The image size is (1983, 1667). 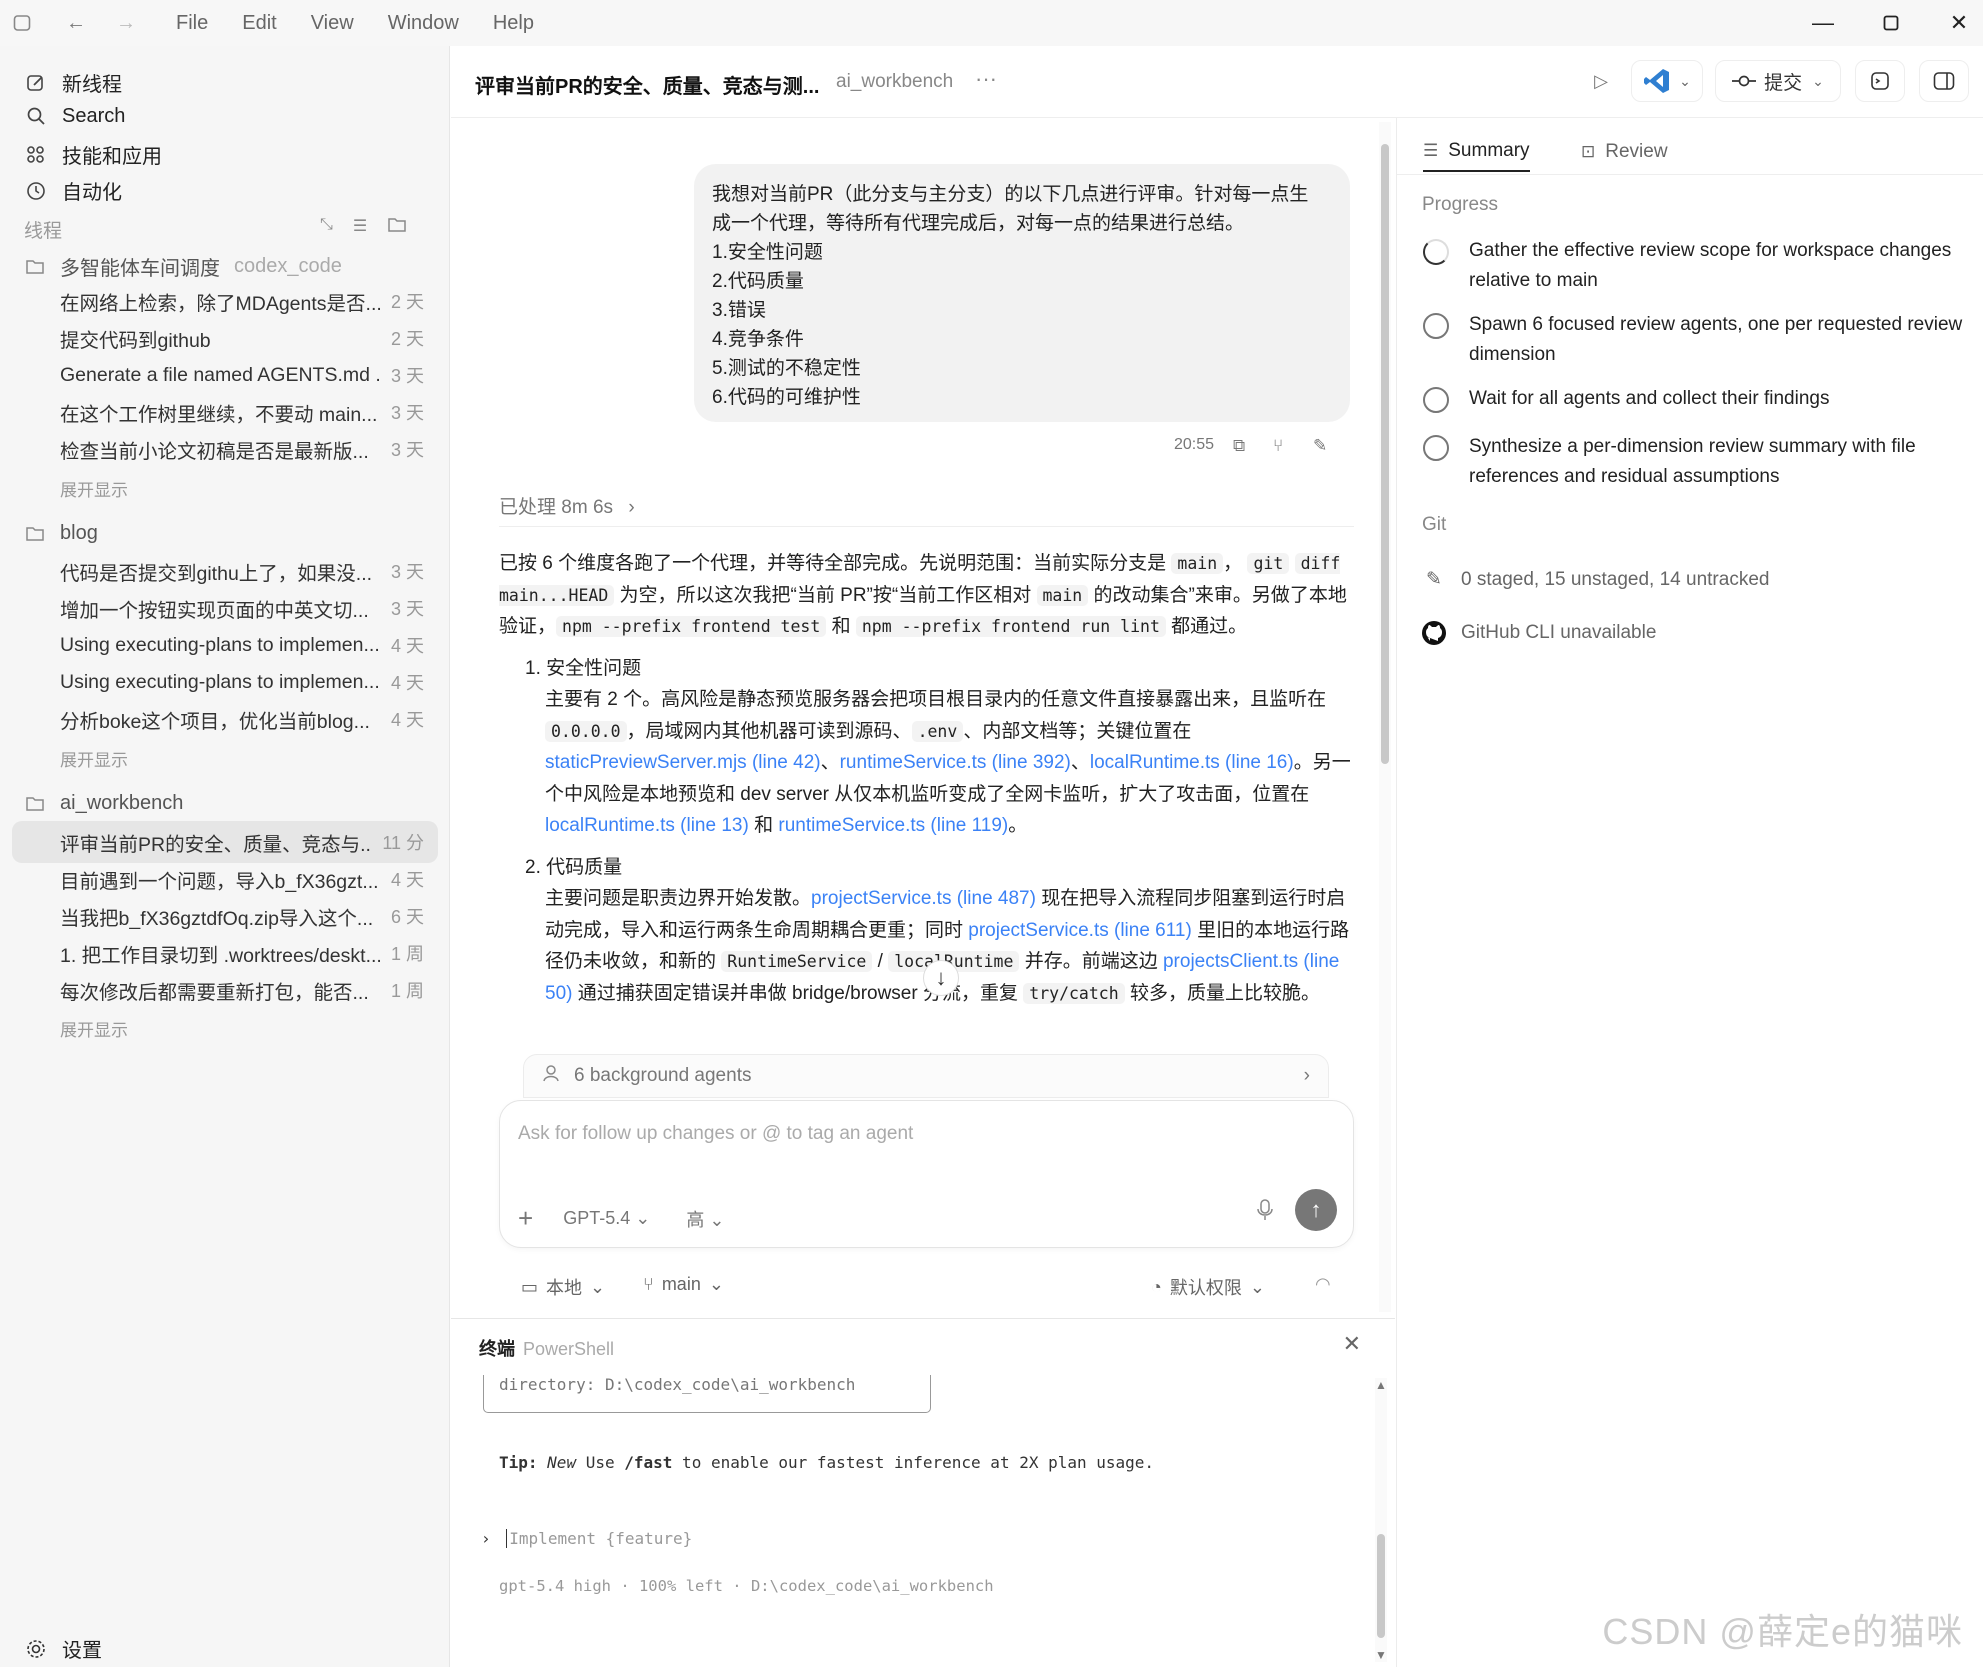 I want to click on scroll-to-bottom-button: ↓, so click(x=941, y=978).